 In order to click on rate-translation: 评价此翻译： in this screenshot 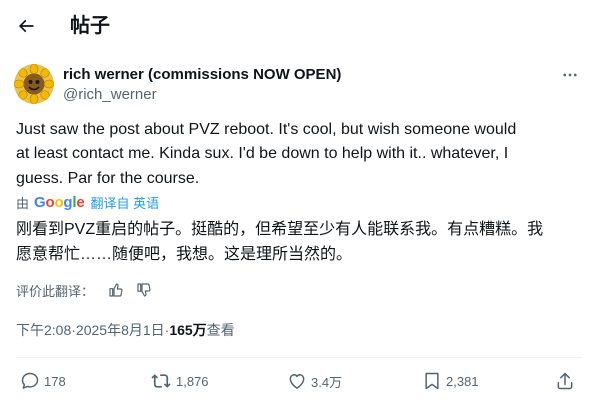, I will do `click(84, 290)`.